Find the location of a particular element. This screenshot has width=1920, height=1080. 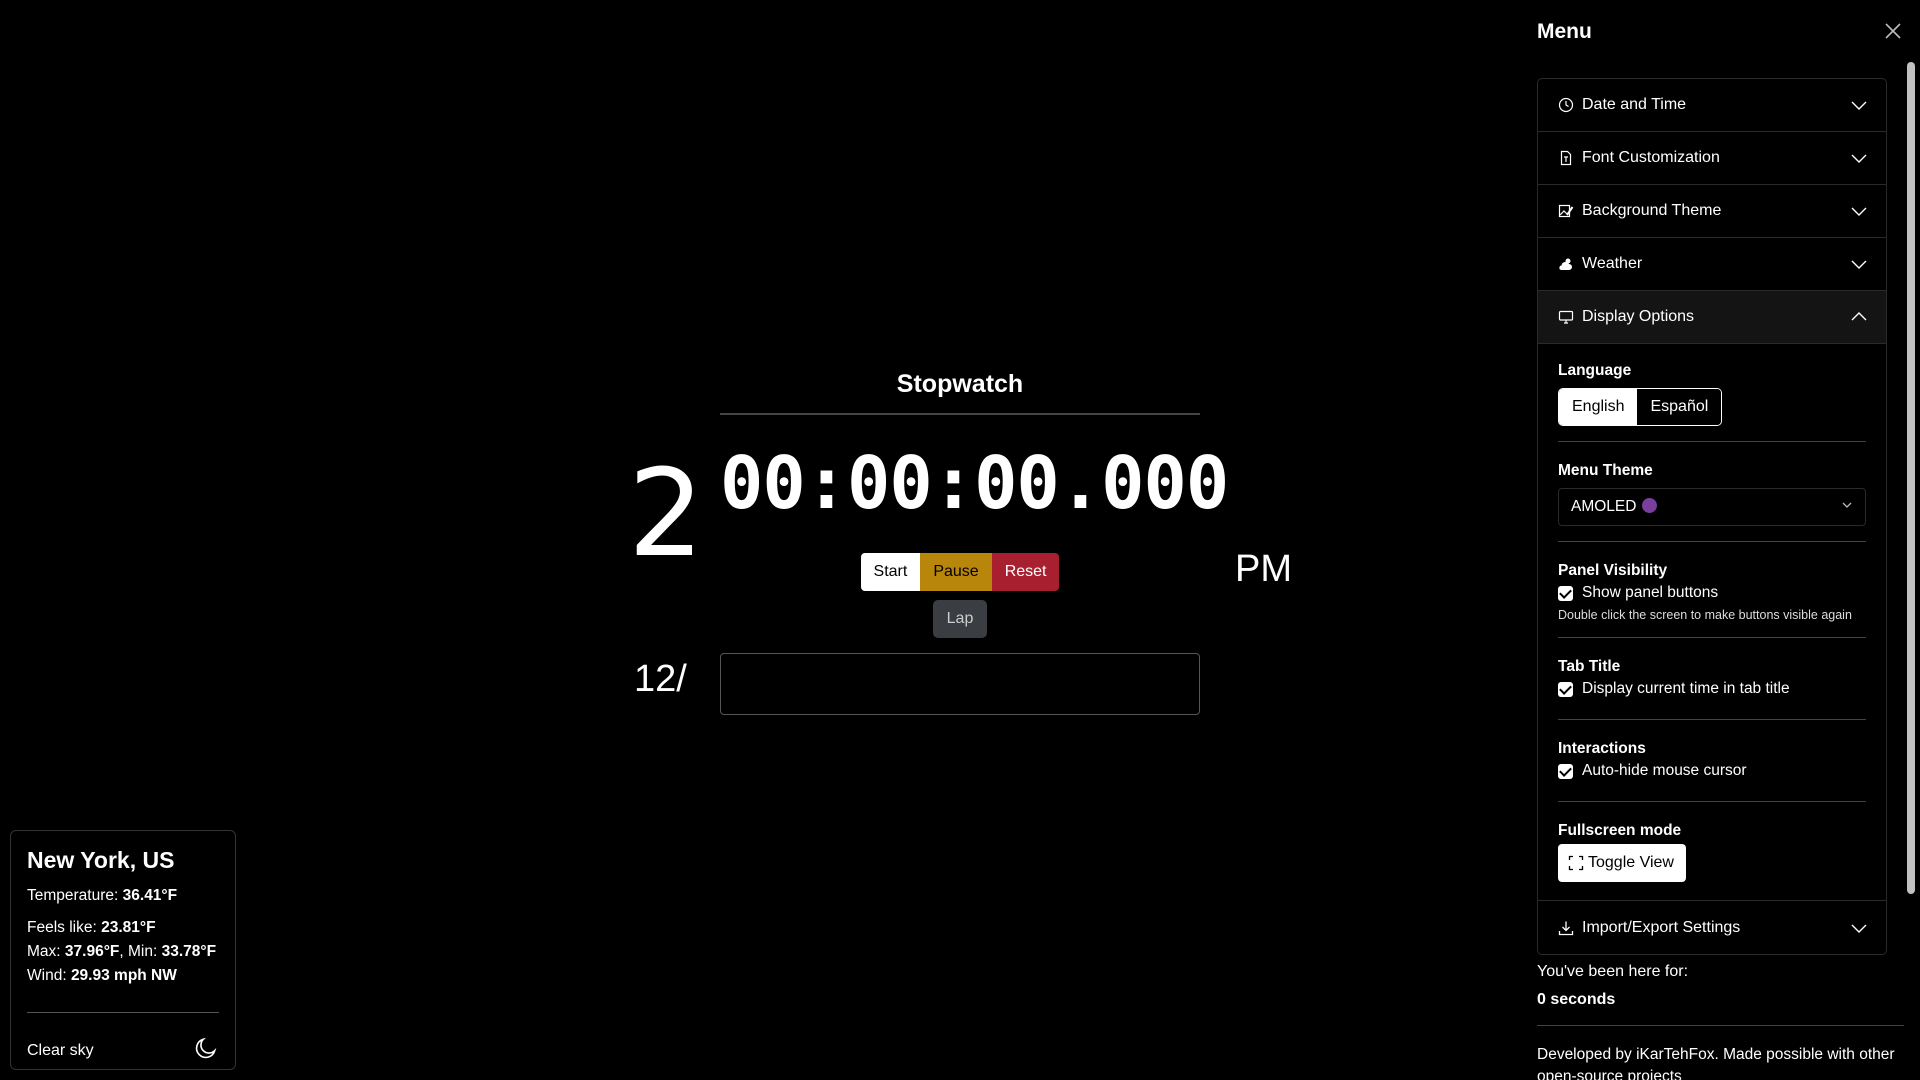

moon-icon is located at coordinates (206, 1050).